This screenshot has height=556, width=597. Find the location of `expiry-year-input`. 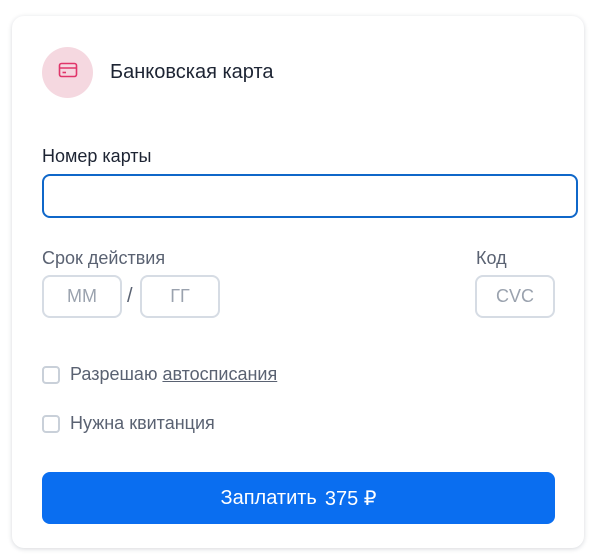

expiry-year-input is located at coordinates (180, 296).